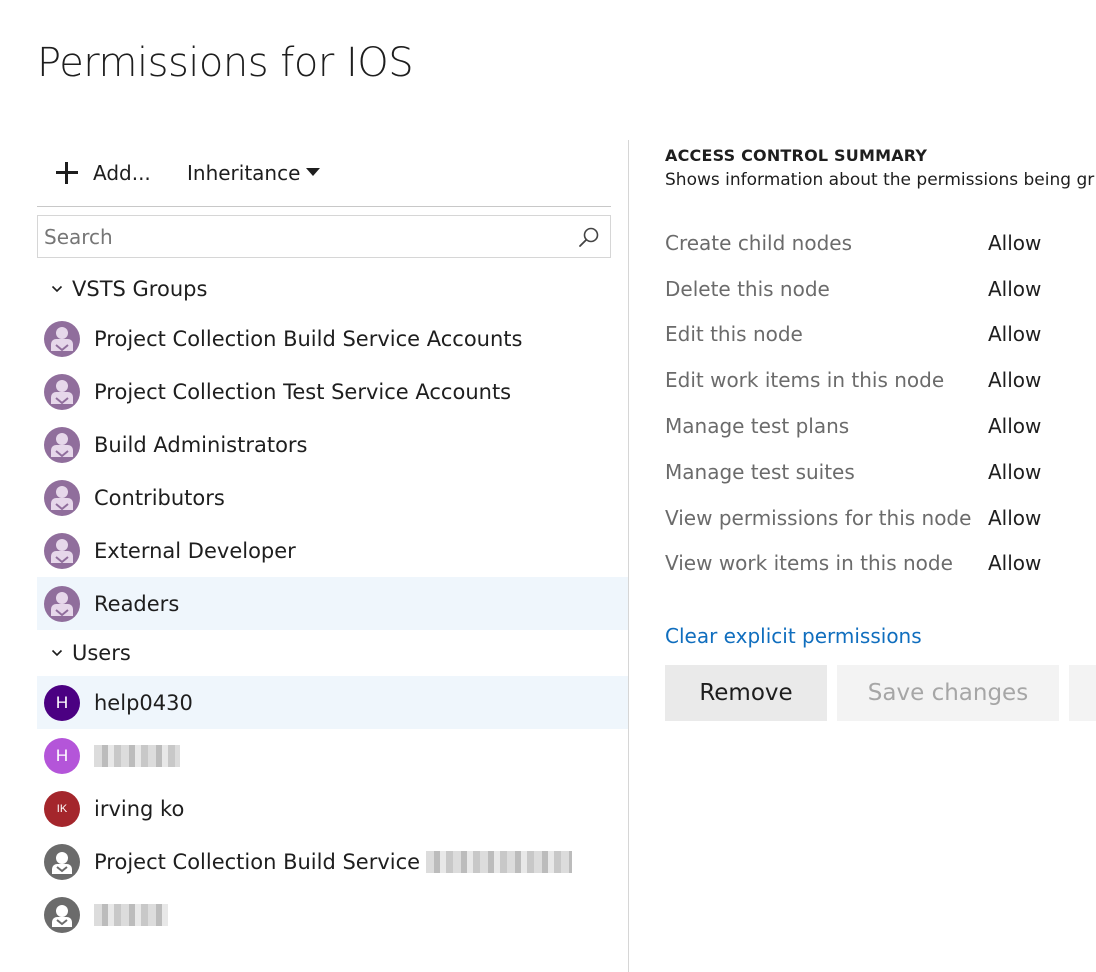 This screenshot has width=1096, height=972. Describe the element at coordinates (143, 702) in the screenshot. I see `user-name: help0430` at that location.